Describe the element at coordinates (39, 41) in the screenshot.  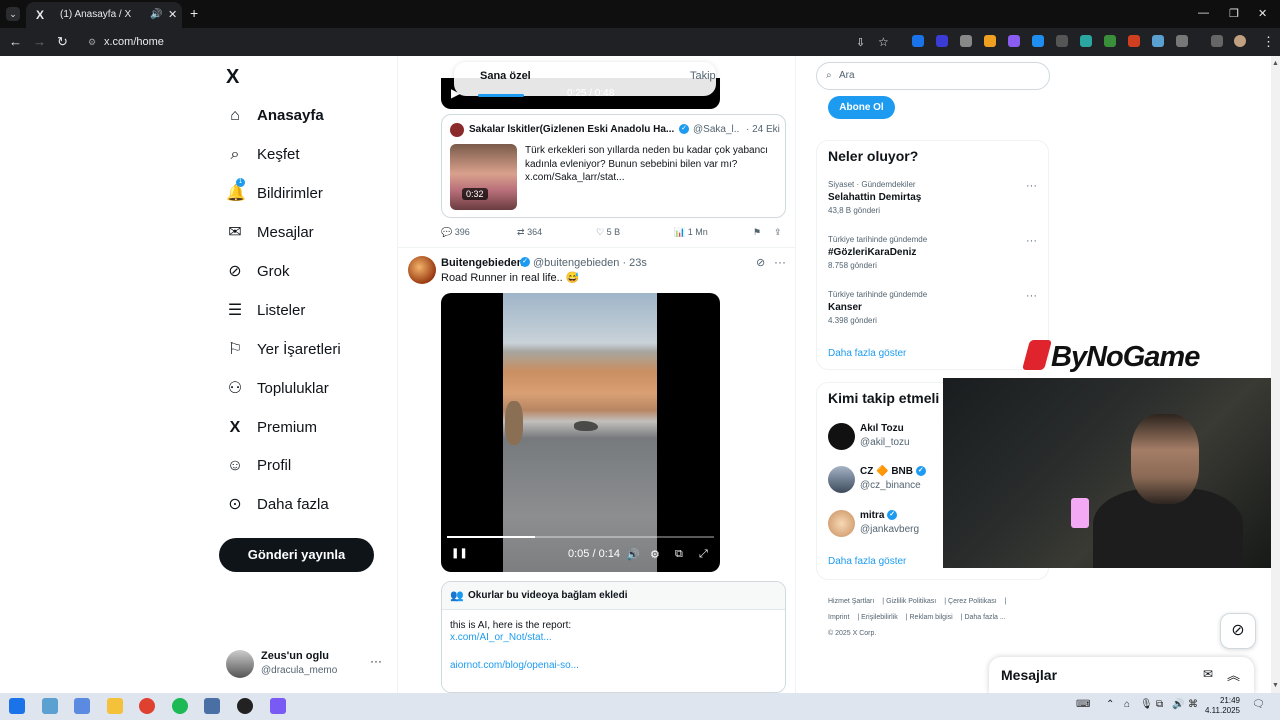
I see `forward-button: →` at that location.